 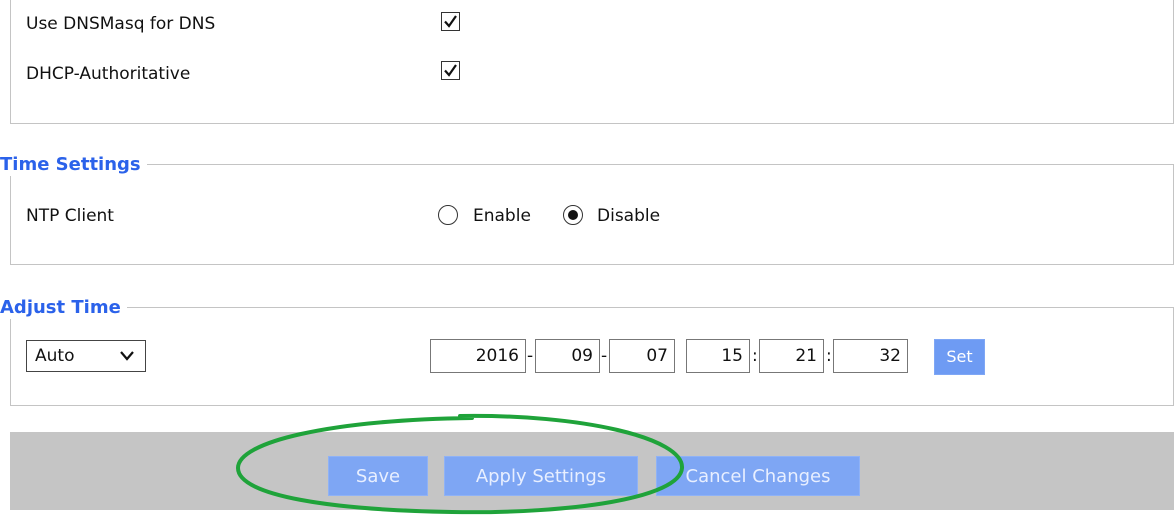 I want to click on radio-selected-dot, so click(x=573, y=215).